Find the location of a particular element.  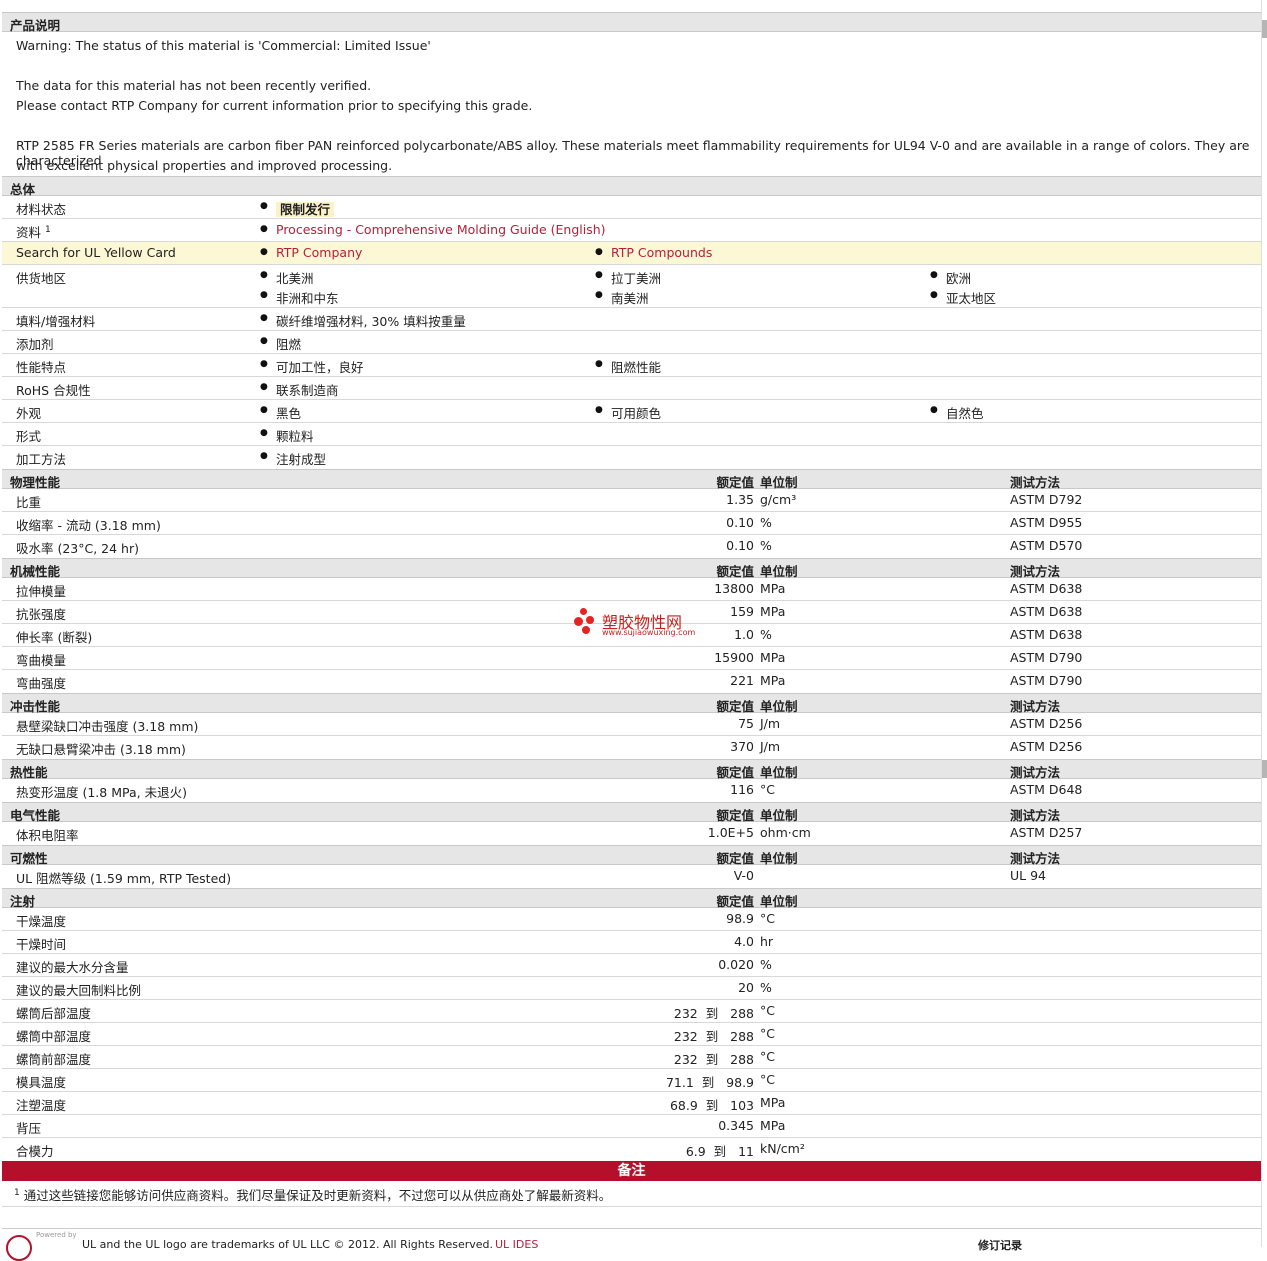

rtp-compounds-link: RTP Compounds is located at coordinates (653, 252).